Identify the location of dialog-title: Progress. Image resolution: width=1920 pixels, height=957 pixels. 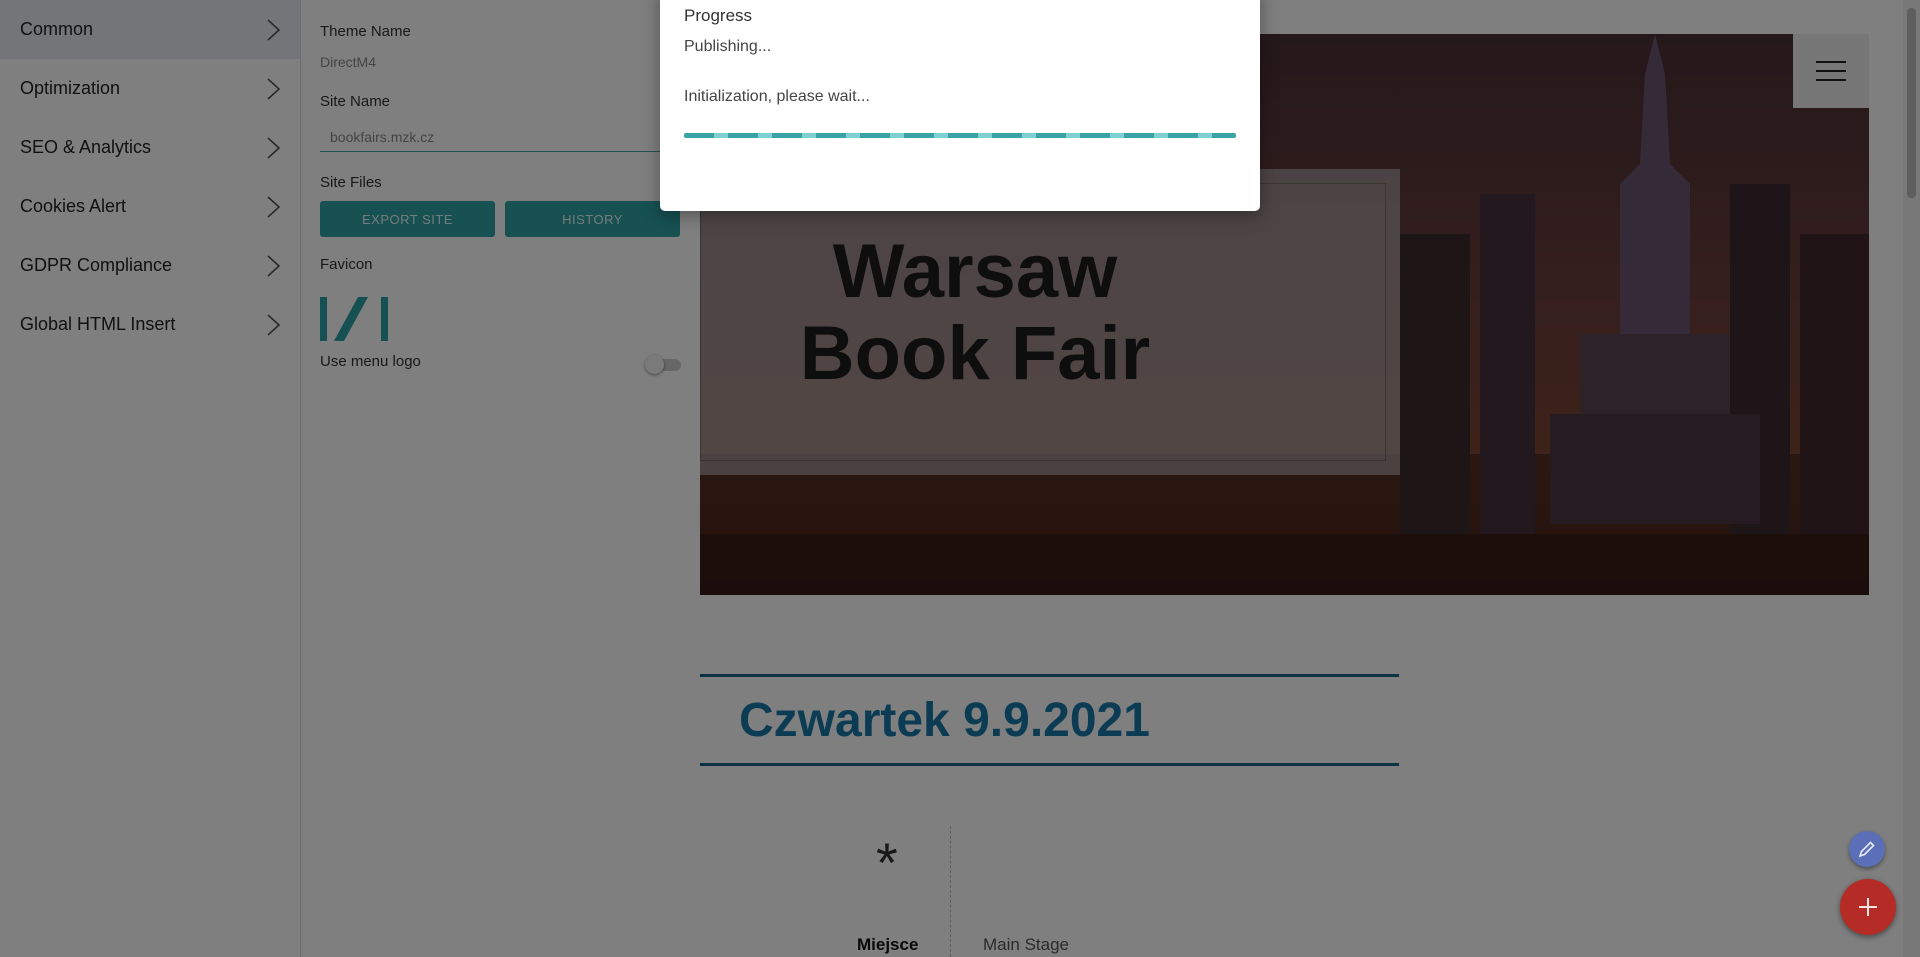
(718, 15).